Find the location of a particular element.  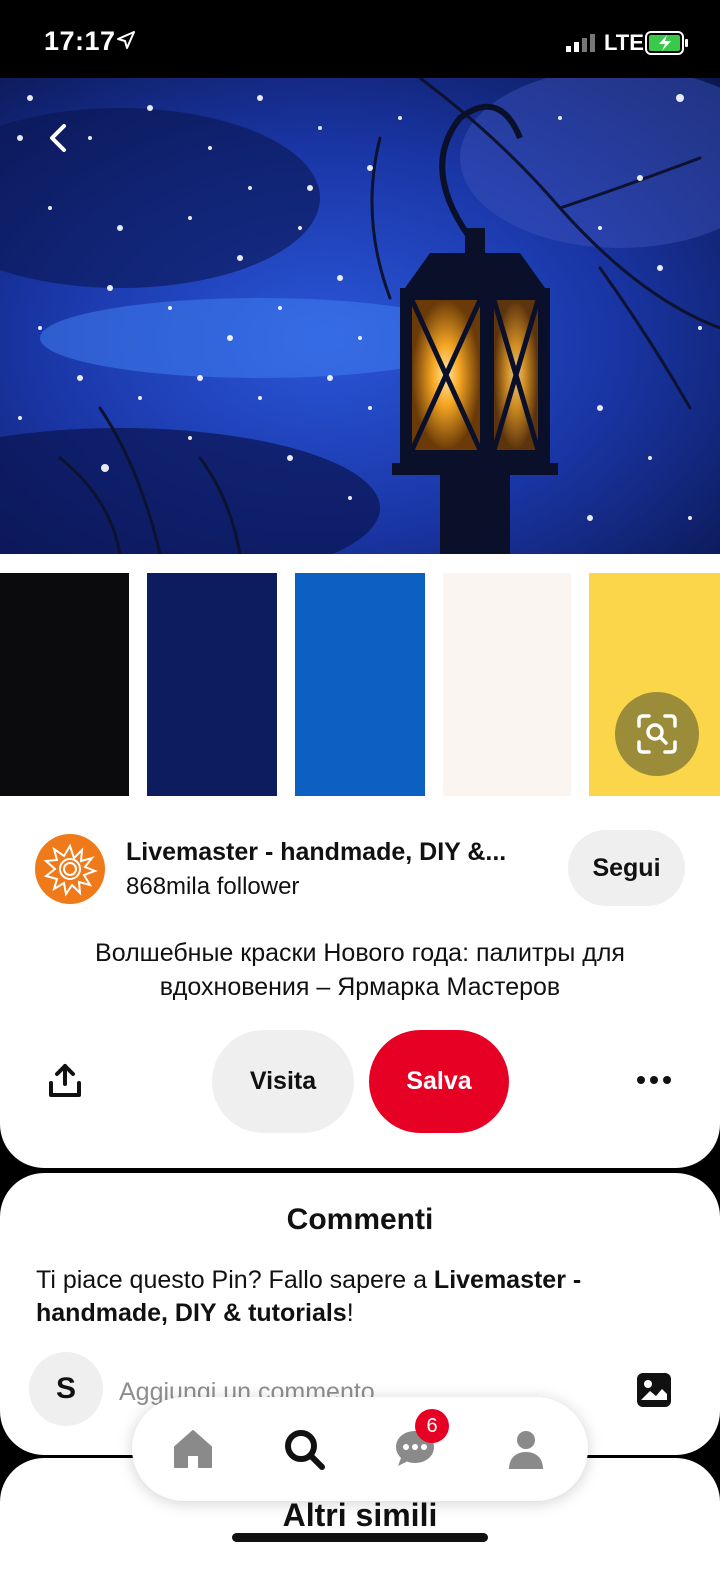

more-options-icon is located at coordinates (654, 1080).